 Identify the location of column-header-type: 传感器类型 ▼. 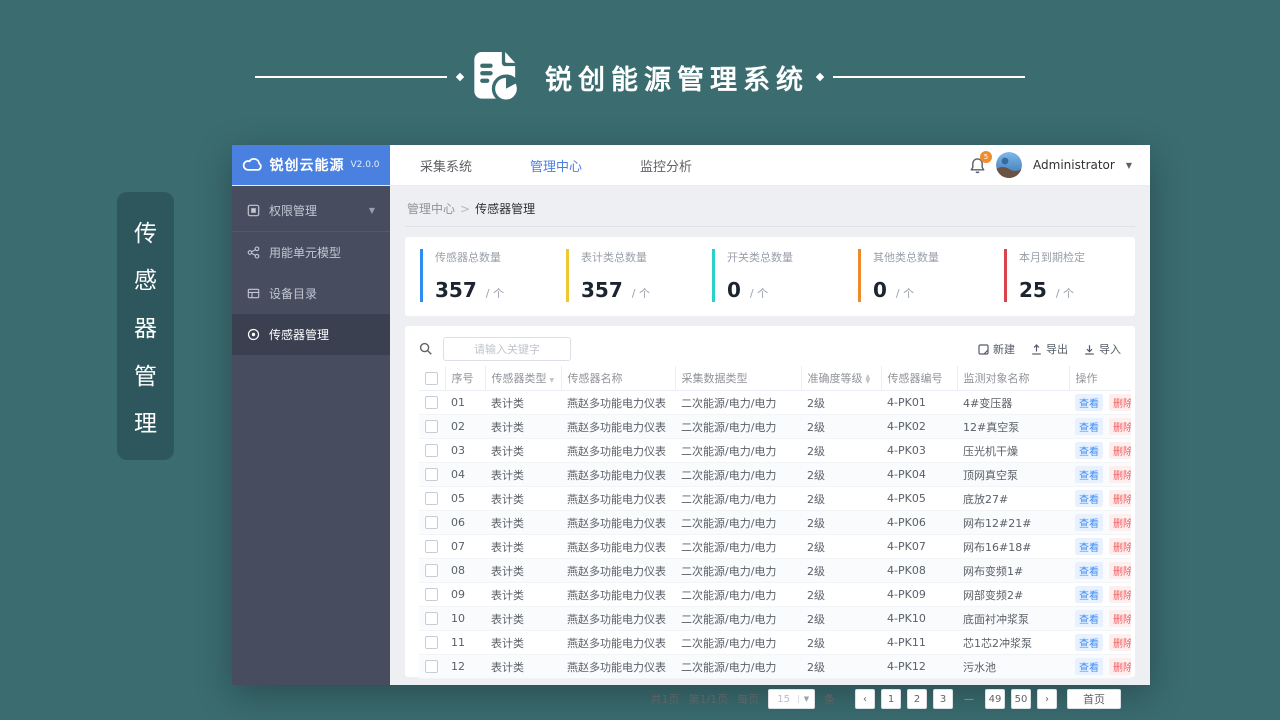
(523, 378).